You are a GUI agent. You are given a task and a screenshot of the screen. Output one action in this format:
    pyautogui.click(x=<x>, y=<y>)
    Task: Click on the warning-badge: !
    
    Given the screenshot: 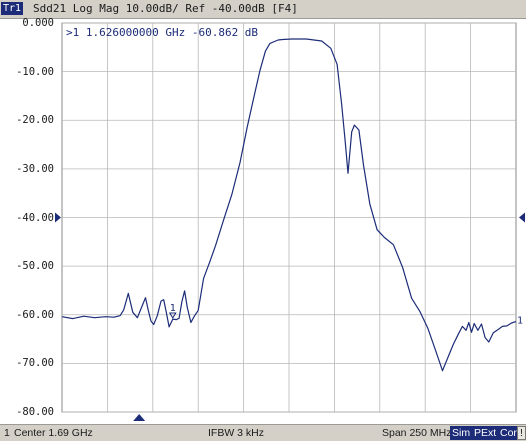 What is the action you would take?
    pyautogui.click(x=521, y=433)
    